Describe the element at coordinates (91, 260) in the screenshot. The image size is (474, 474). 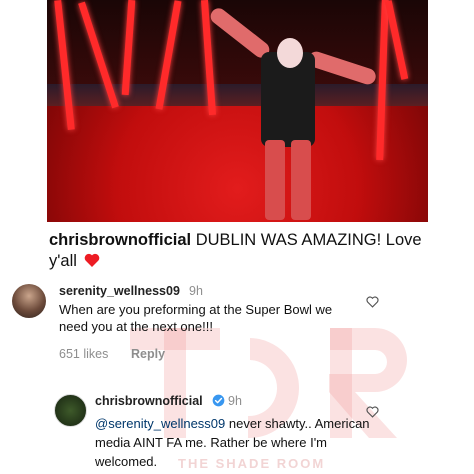
I see `heart-emoji-icon` at that location.